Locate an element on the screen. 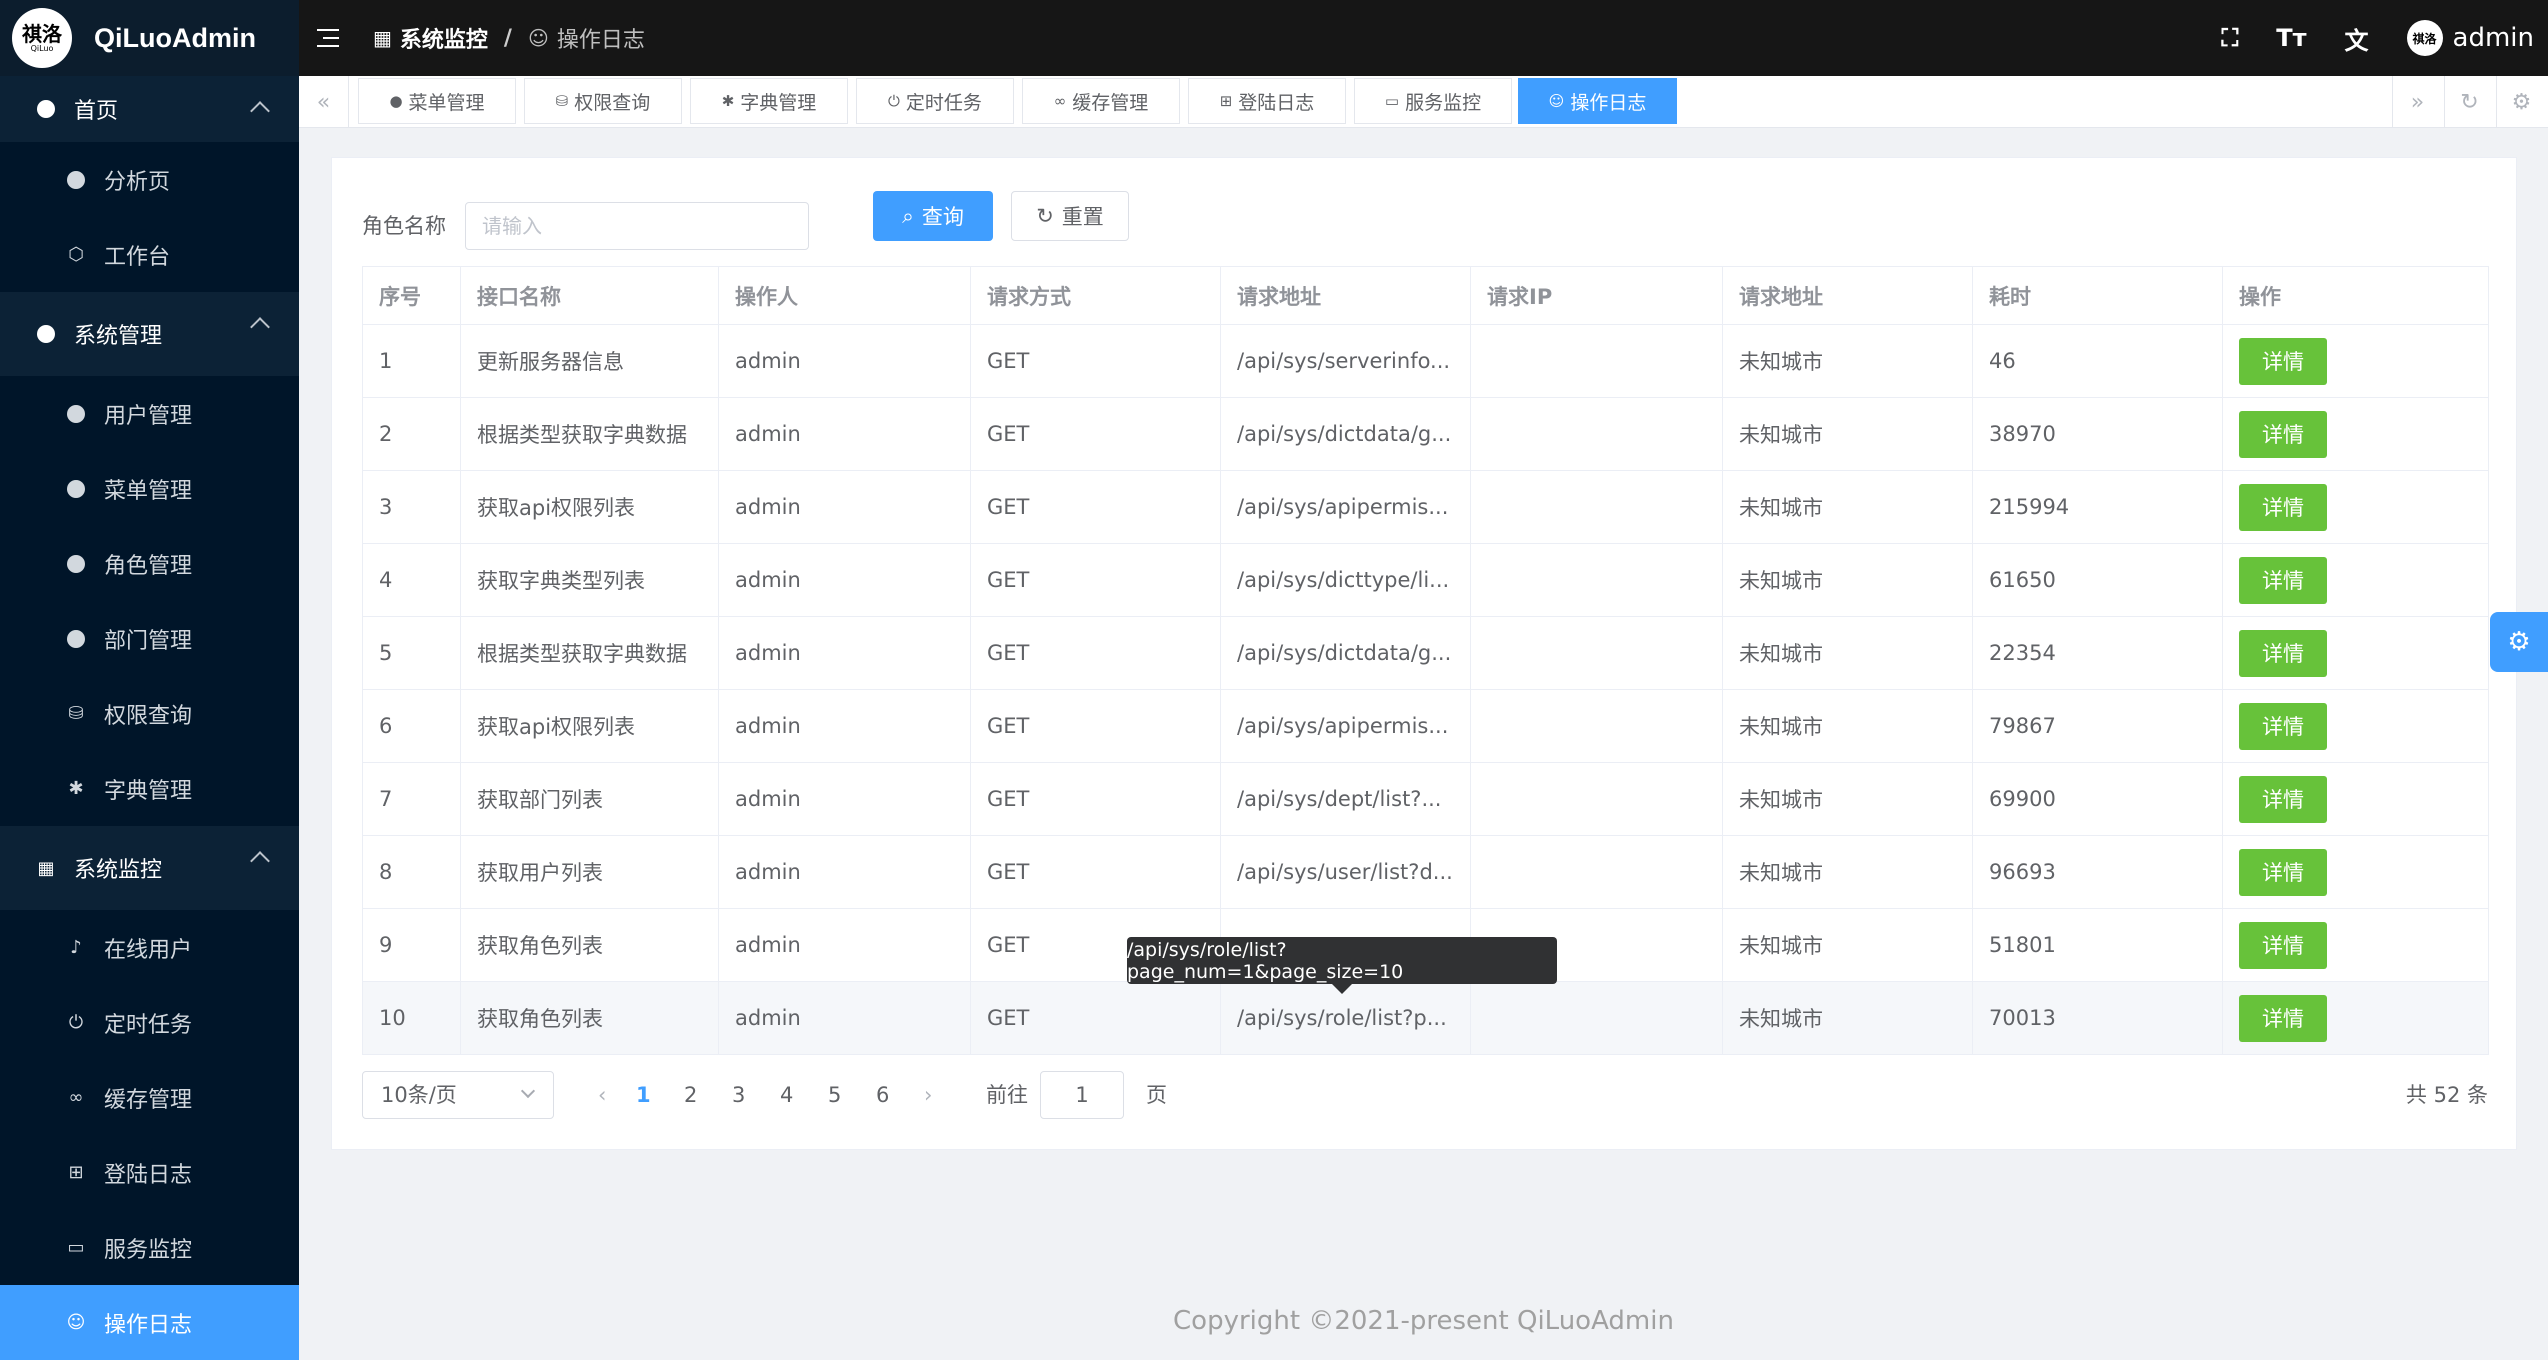  sidebar-item-departments: 部门管理 is located at coordinates (149, 638).